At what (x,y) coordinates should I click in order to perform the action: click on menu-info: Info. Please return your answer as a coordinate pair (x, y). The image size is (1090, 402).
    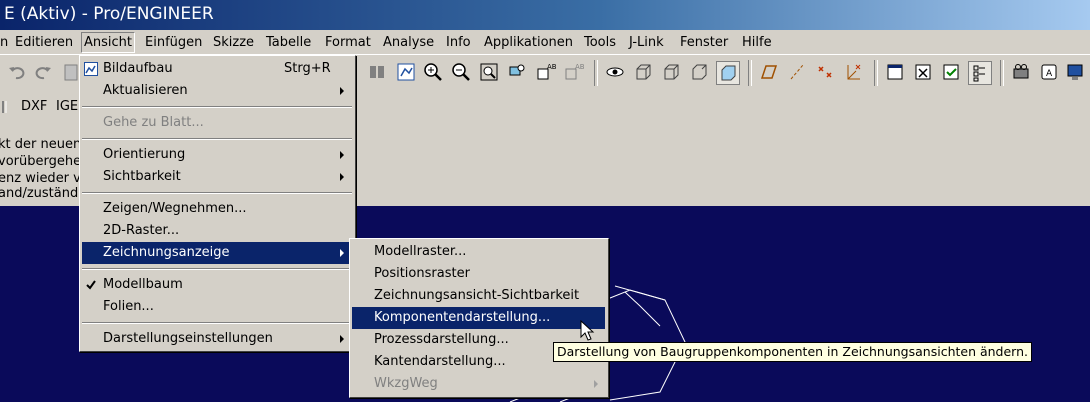
    Looking at the image, I should click on (458, 43).